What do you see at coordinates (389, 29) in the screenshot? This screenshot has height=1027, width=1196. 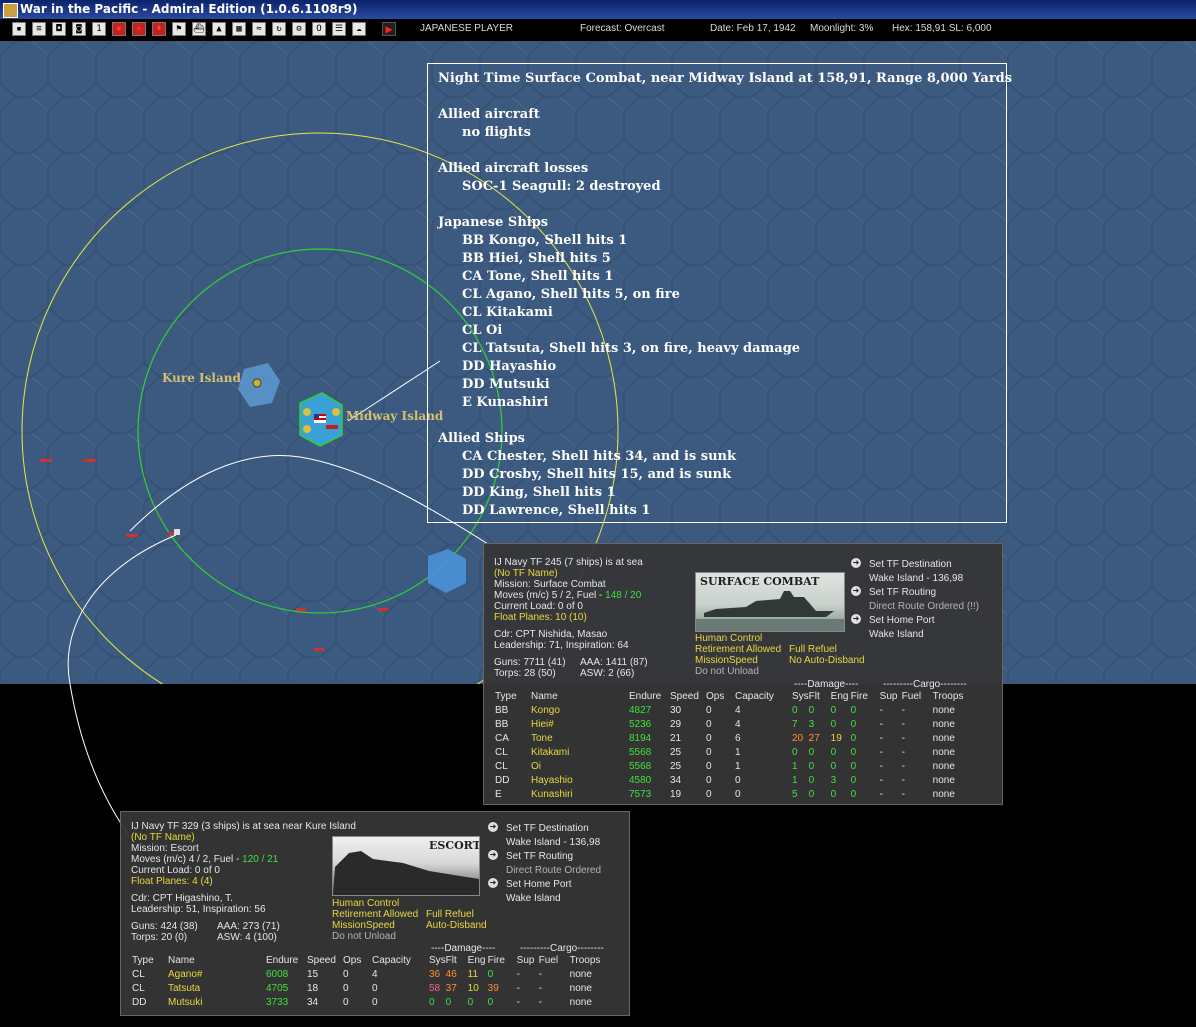 I see `end-turn-play-icon: ▶` at bounding box center [389, 29].